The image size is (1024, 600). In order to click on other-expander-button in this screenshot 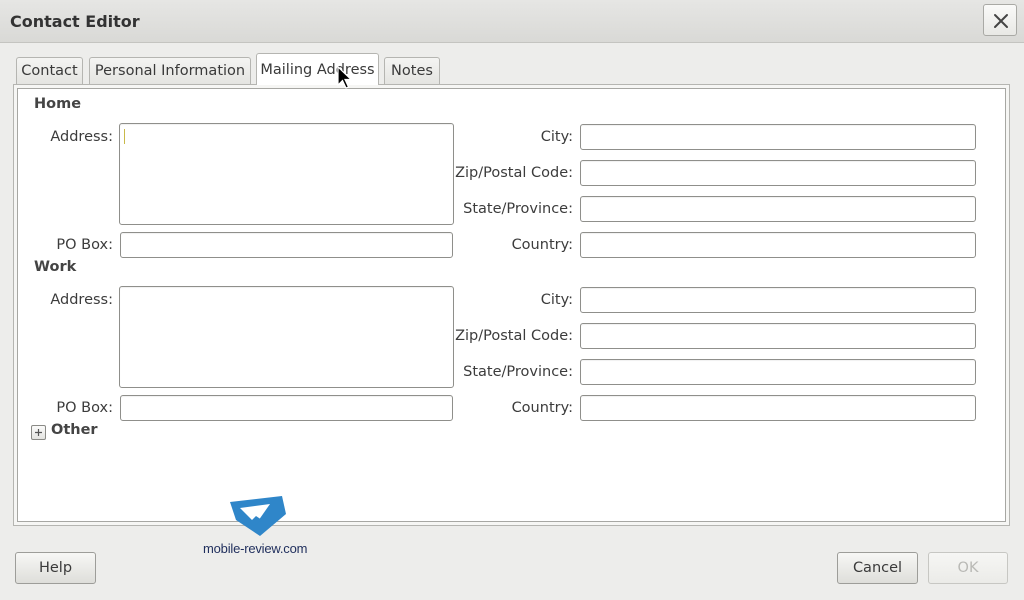, I will do `click(38, 432)`.